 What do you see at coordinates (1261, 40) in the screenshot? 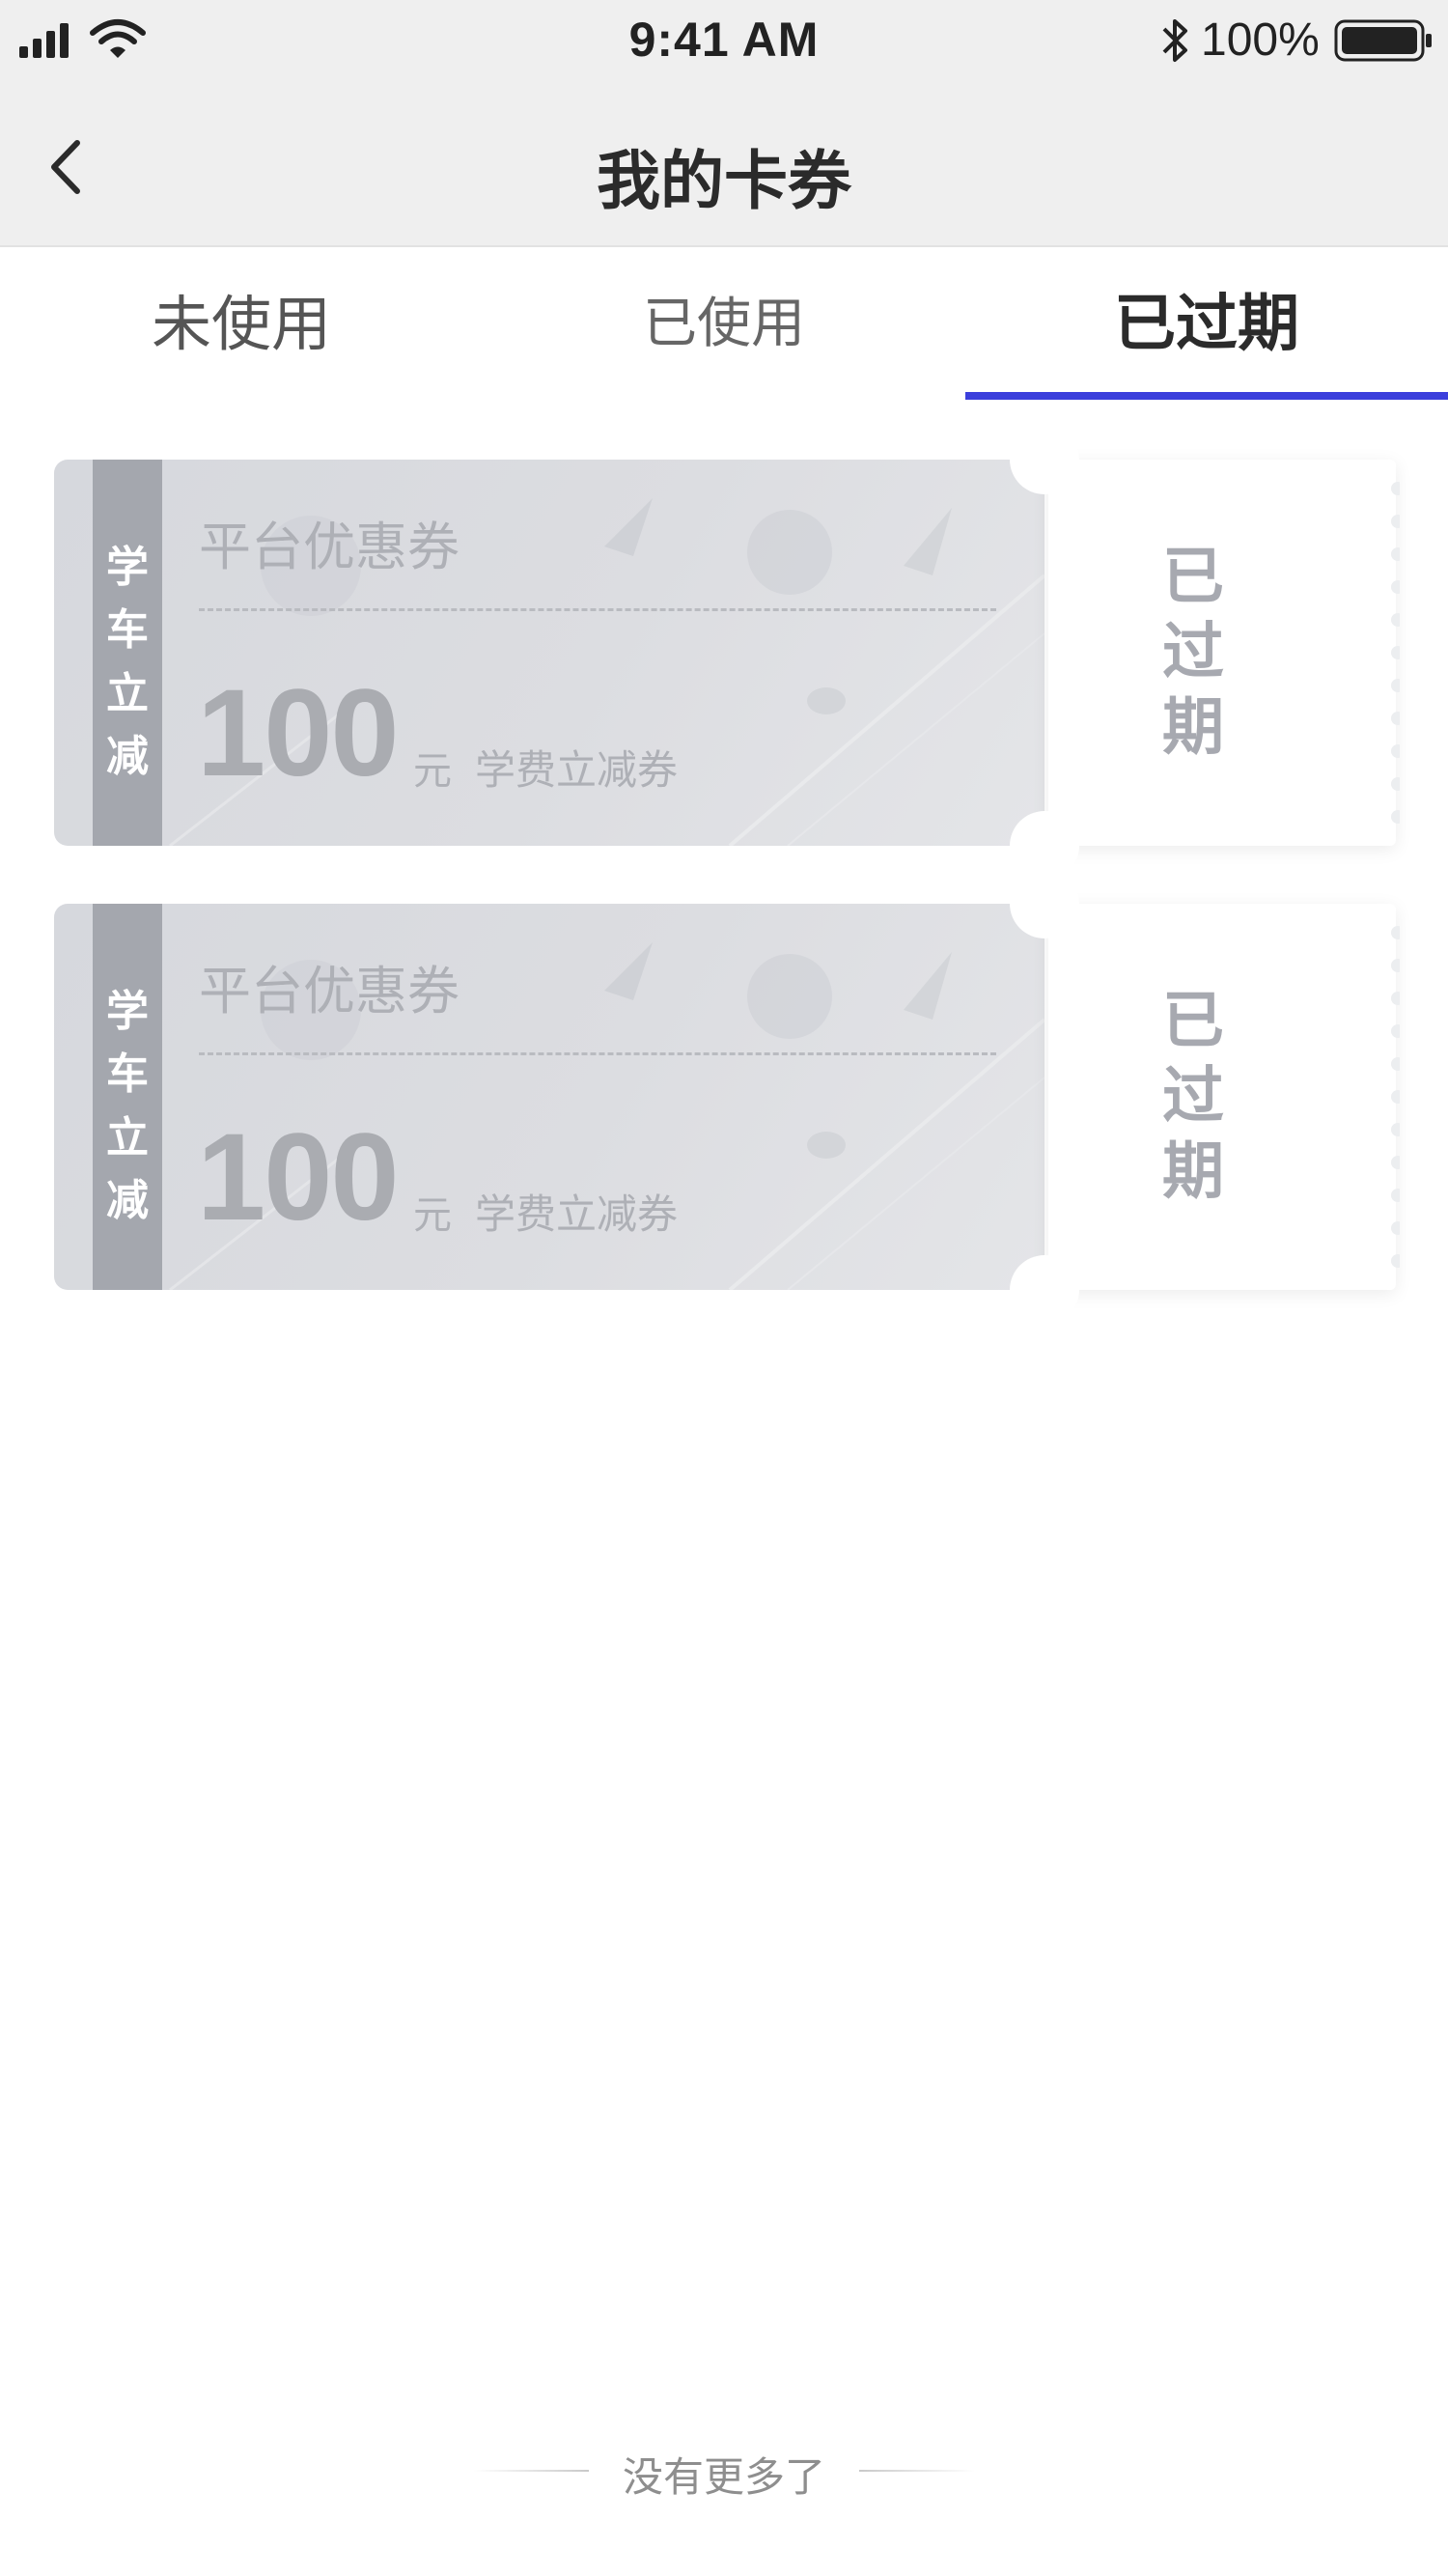
I see `battery-percentage: 100%` at bounding box center [1261, 40].